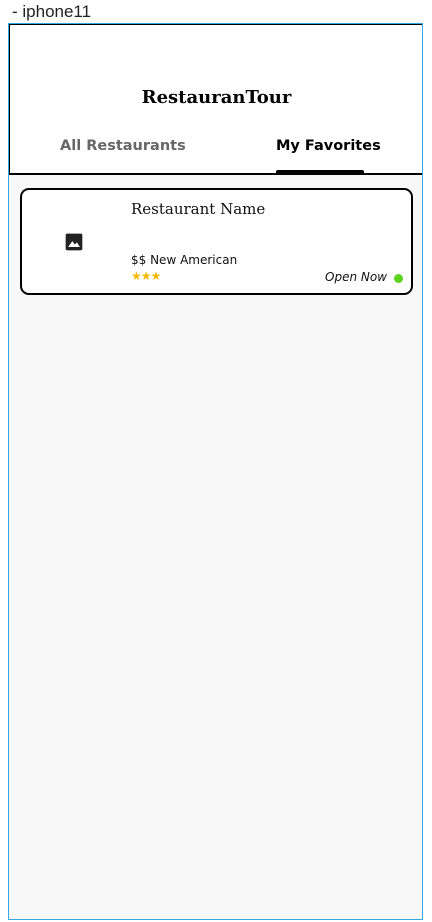 The width and height of the screenshot is (432, 922). Describe the element at coordinates (198, 209) in the screenshot. I see `restaurant-name: Restaurant Name` at that location.